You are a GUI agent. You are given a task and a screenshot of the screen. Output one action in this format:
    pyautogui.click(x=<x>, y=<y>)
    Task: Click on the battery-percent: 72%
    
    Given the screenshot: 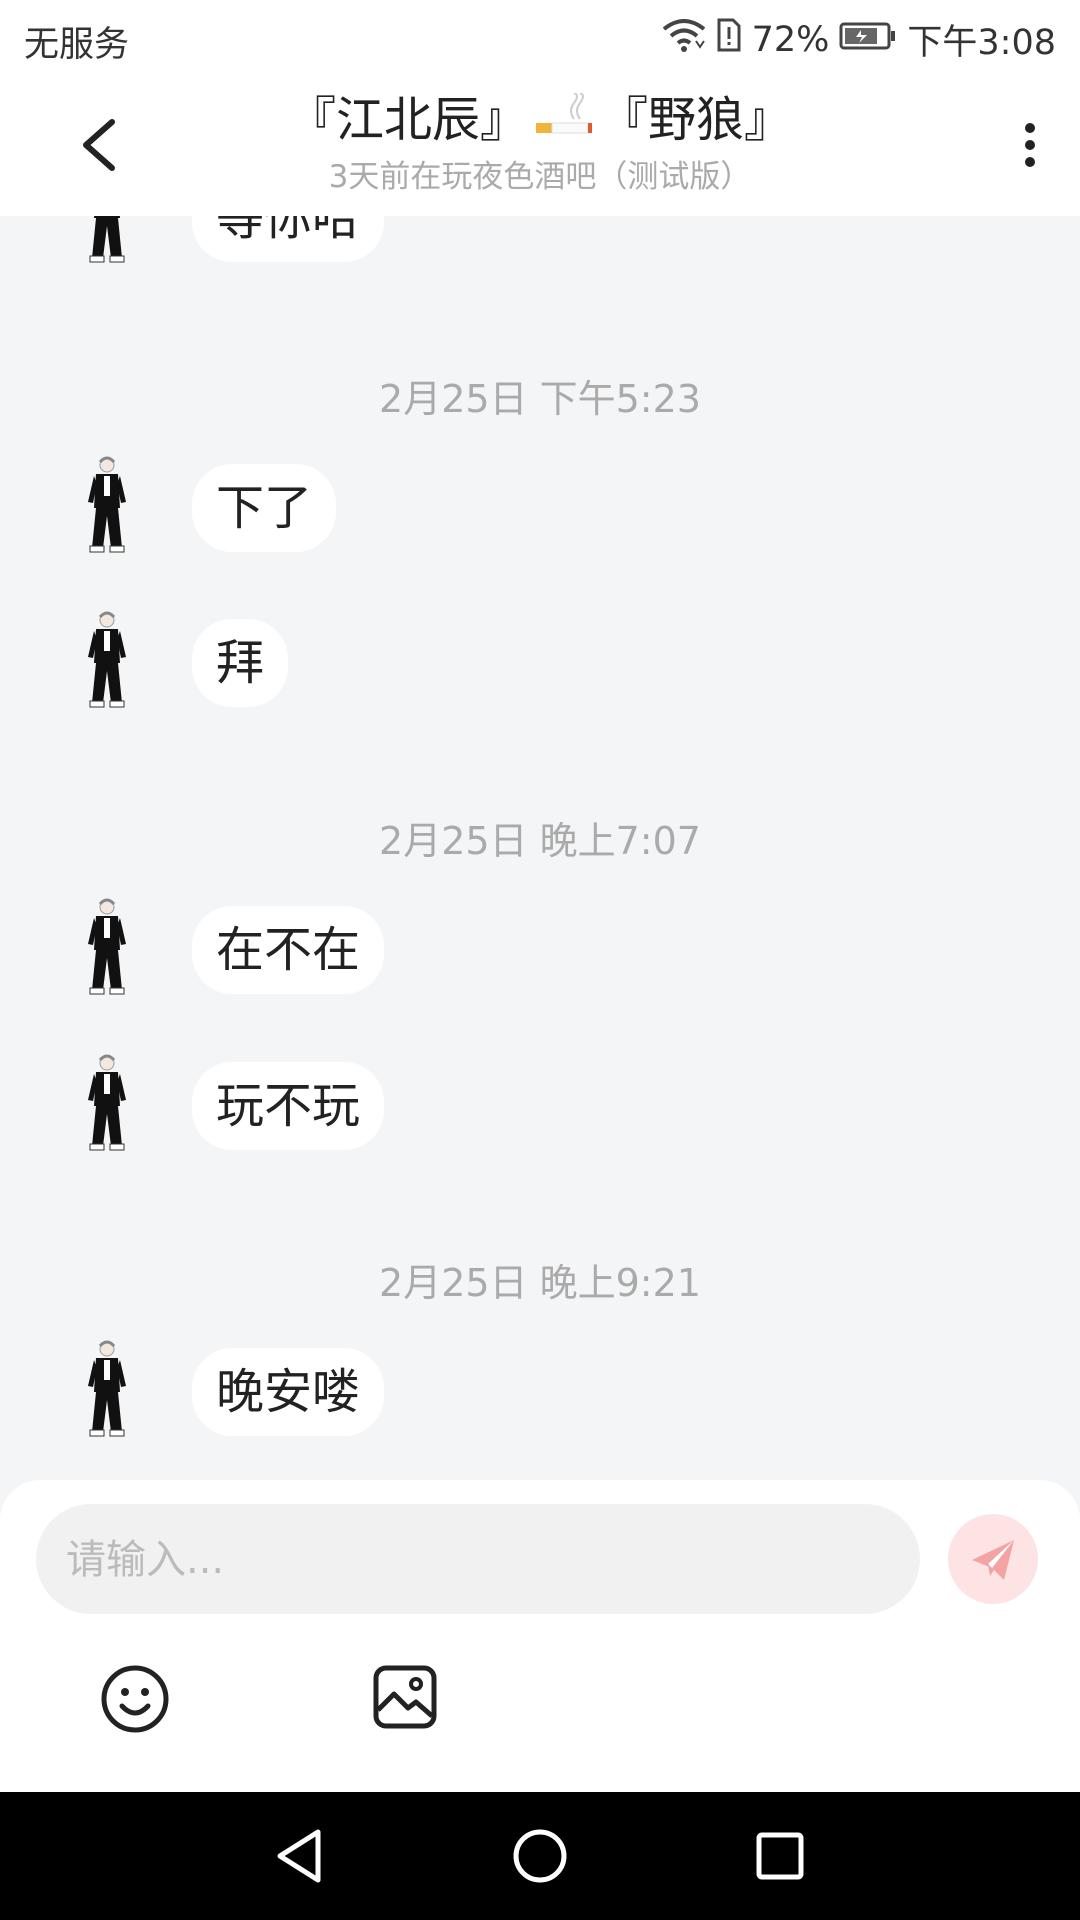 What is the action you would take?
    pyautogui.click(x=790, y=39)
    